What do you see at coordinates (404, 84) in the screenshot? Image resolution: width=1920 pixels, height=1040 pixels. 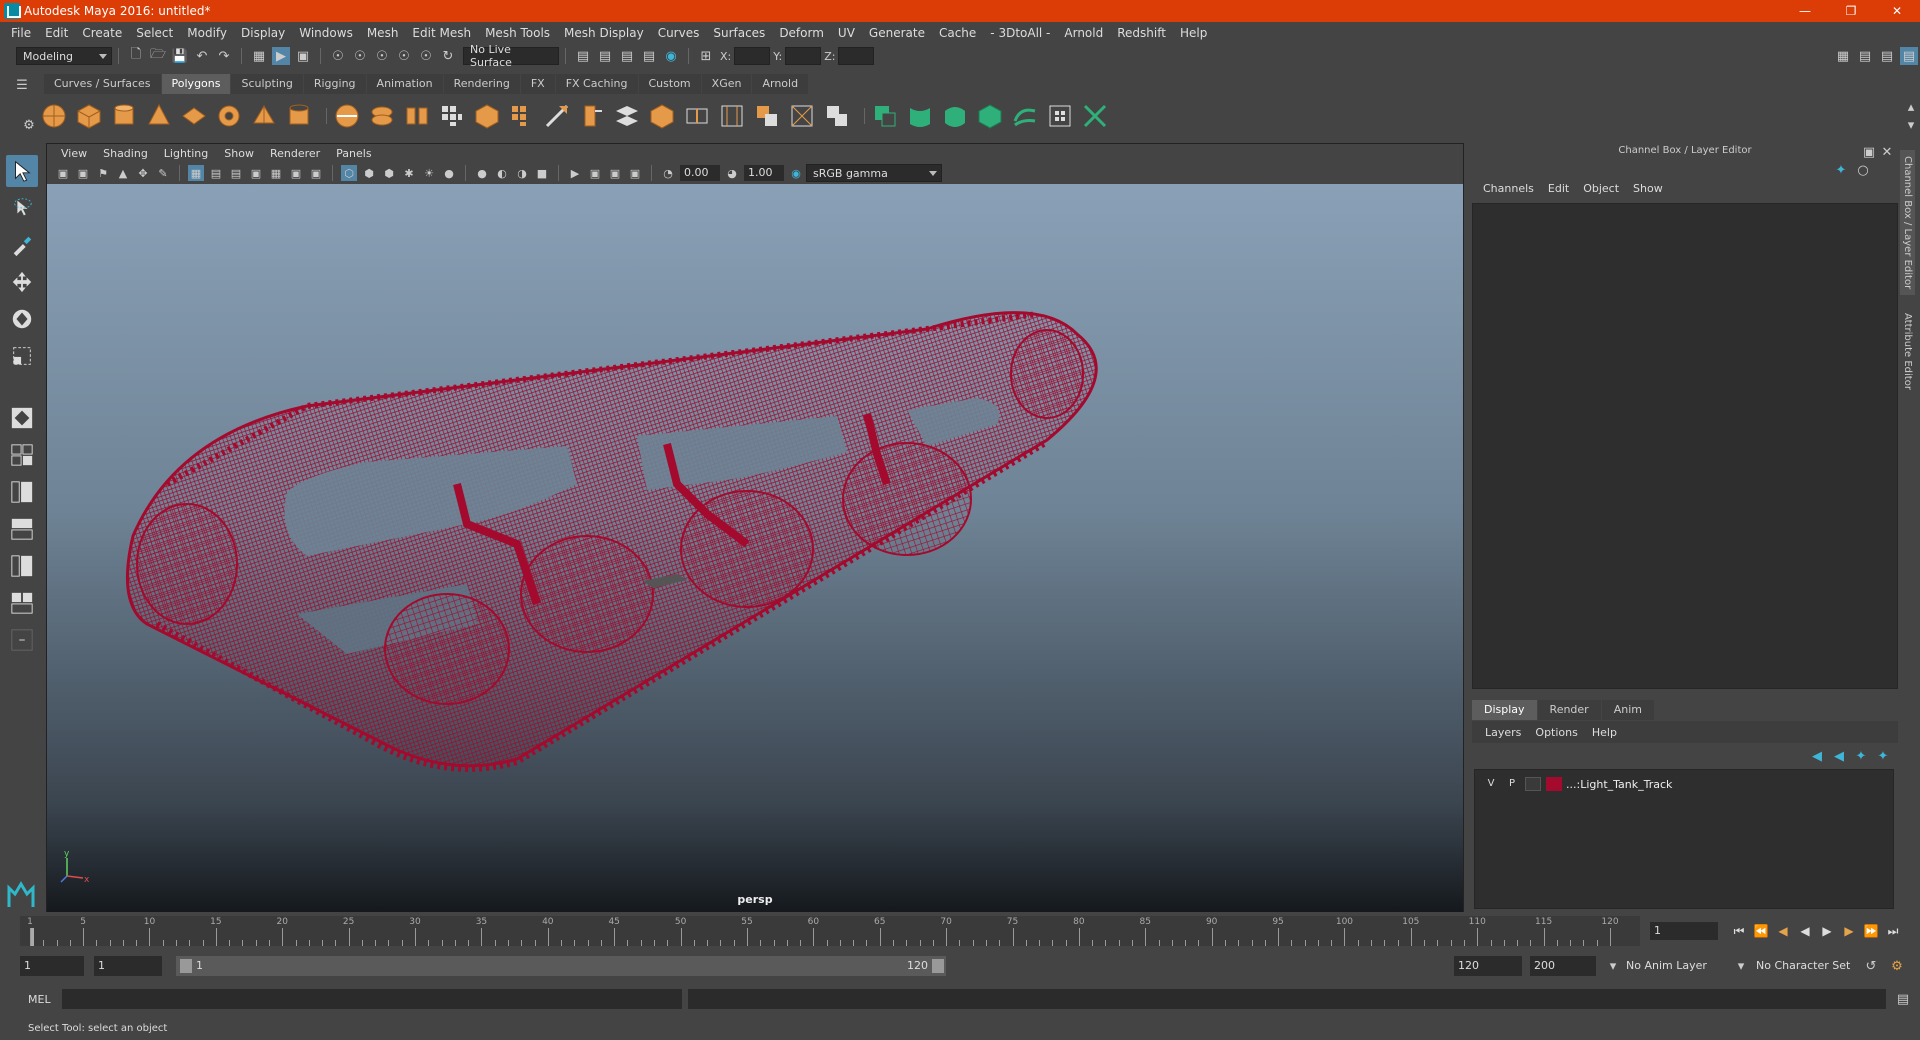 I see `tab-animation: Animation` at bounding box center [404, 84].